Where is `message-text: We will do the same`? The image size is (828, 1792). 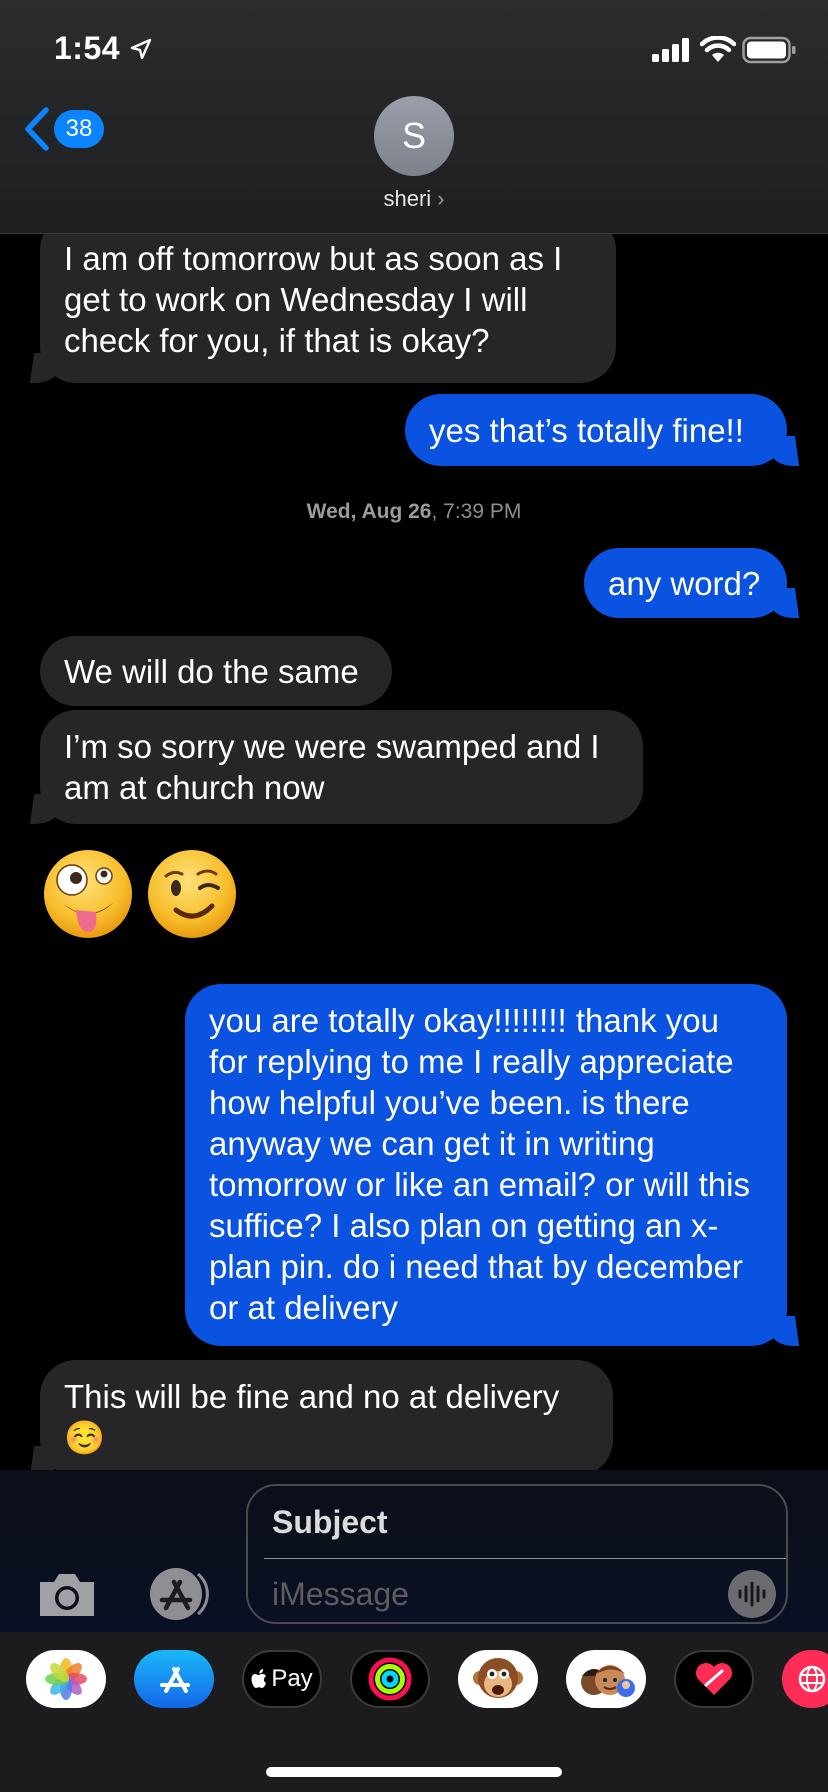
message-text: We will do the same is located at coordinates (211, 671).